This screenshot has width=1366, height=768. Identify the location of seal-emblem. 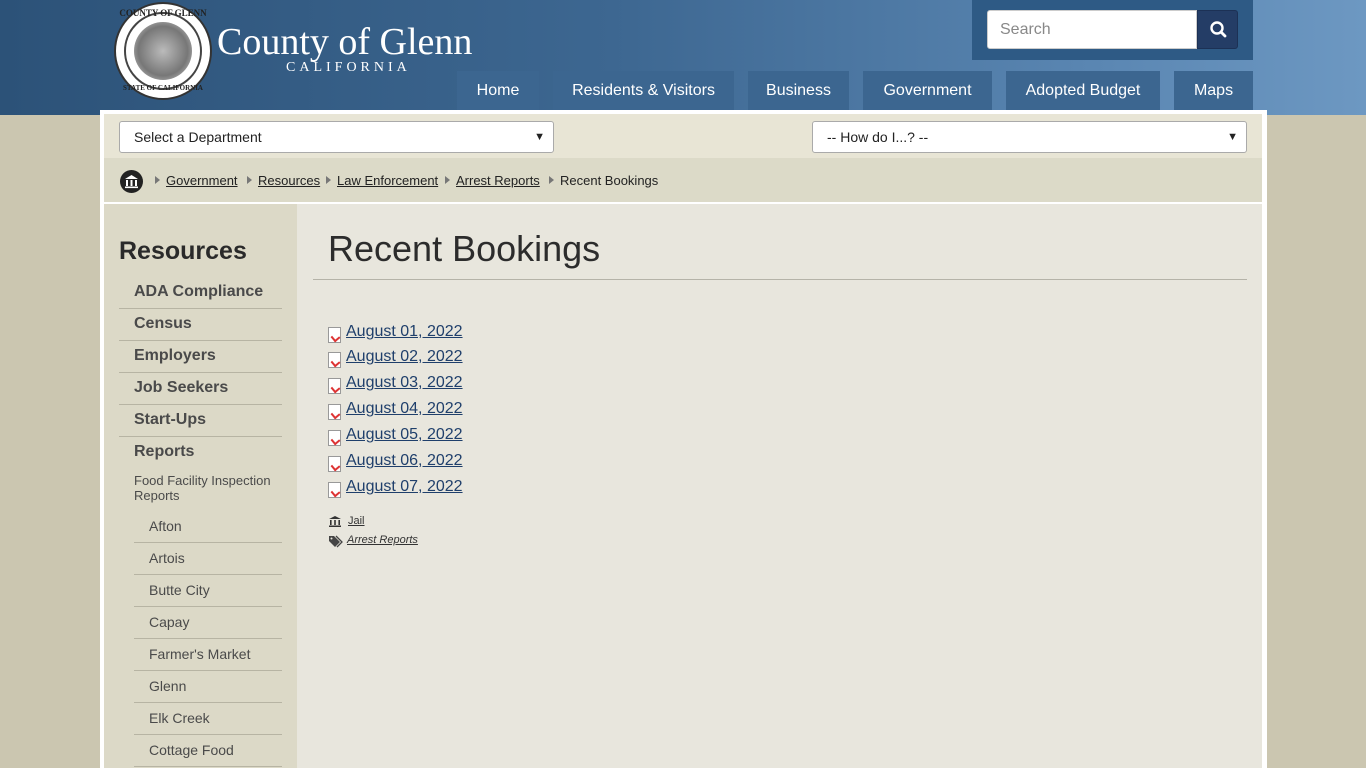
(163, 51).